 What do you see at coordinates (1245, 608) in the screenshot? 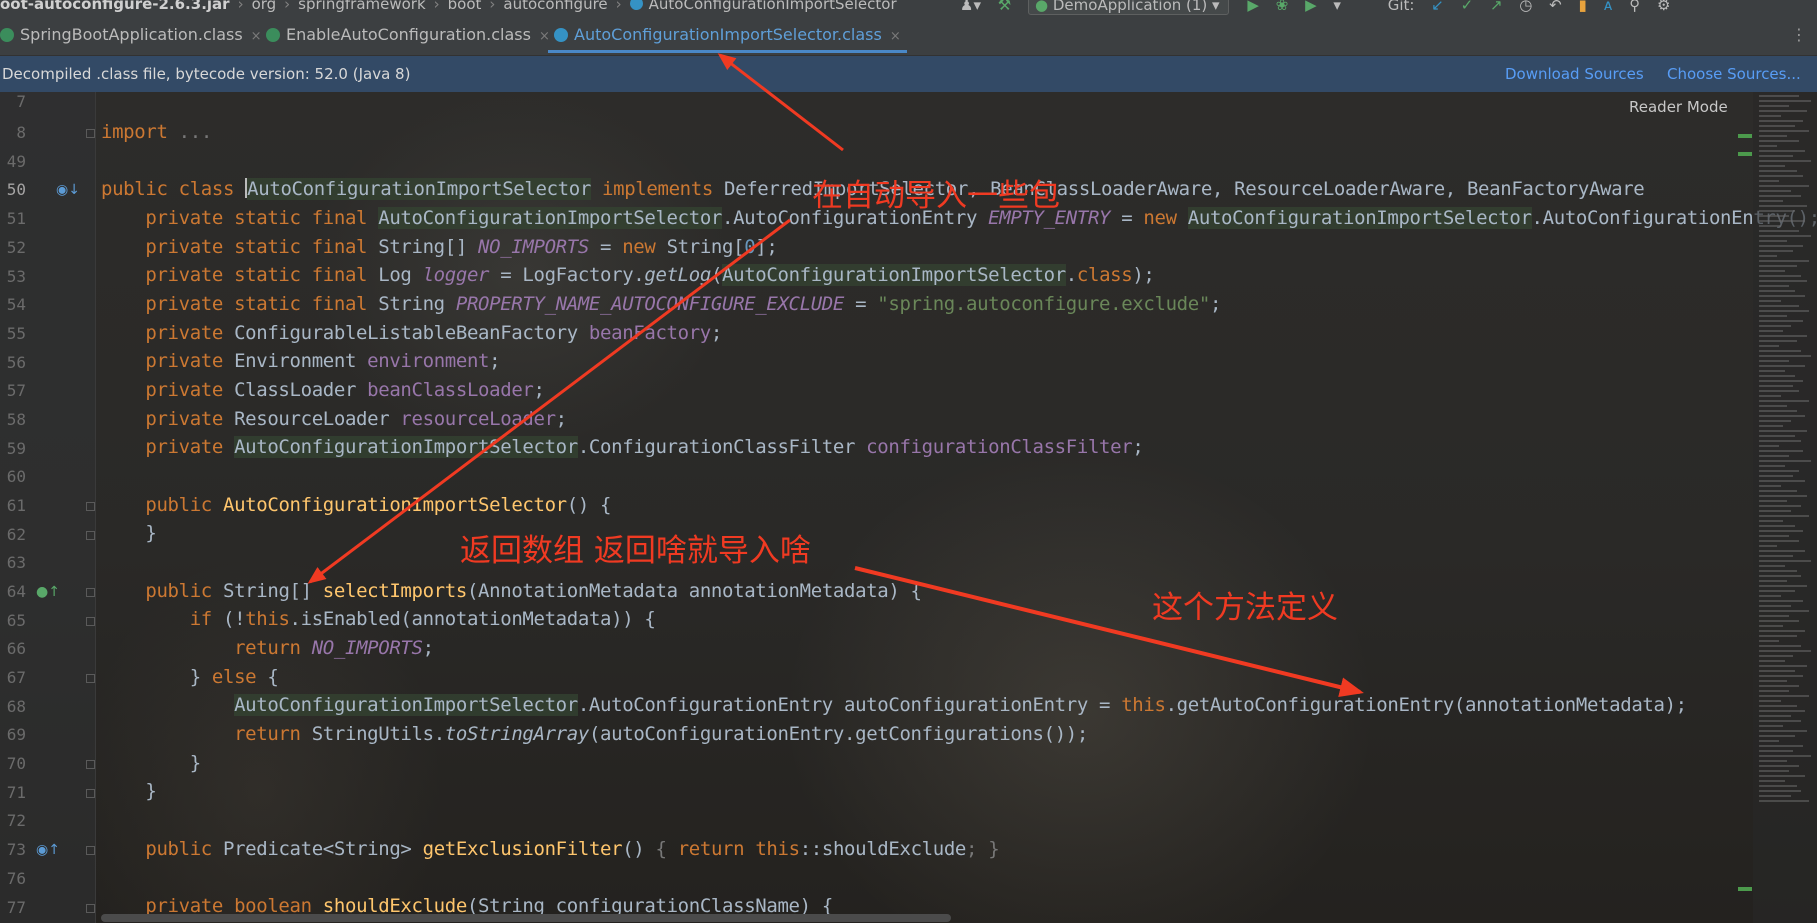
I see `annotation-method-definition: 这个方法定义` at bounding box center [1245, 608].